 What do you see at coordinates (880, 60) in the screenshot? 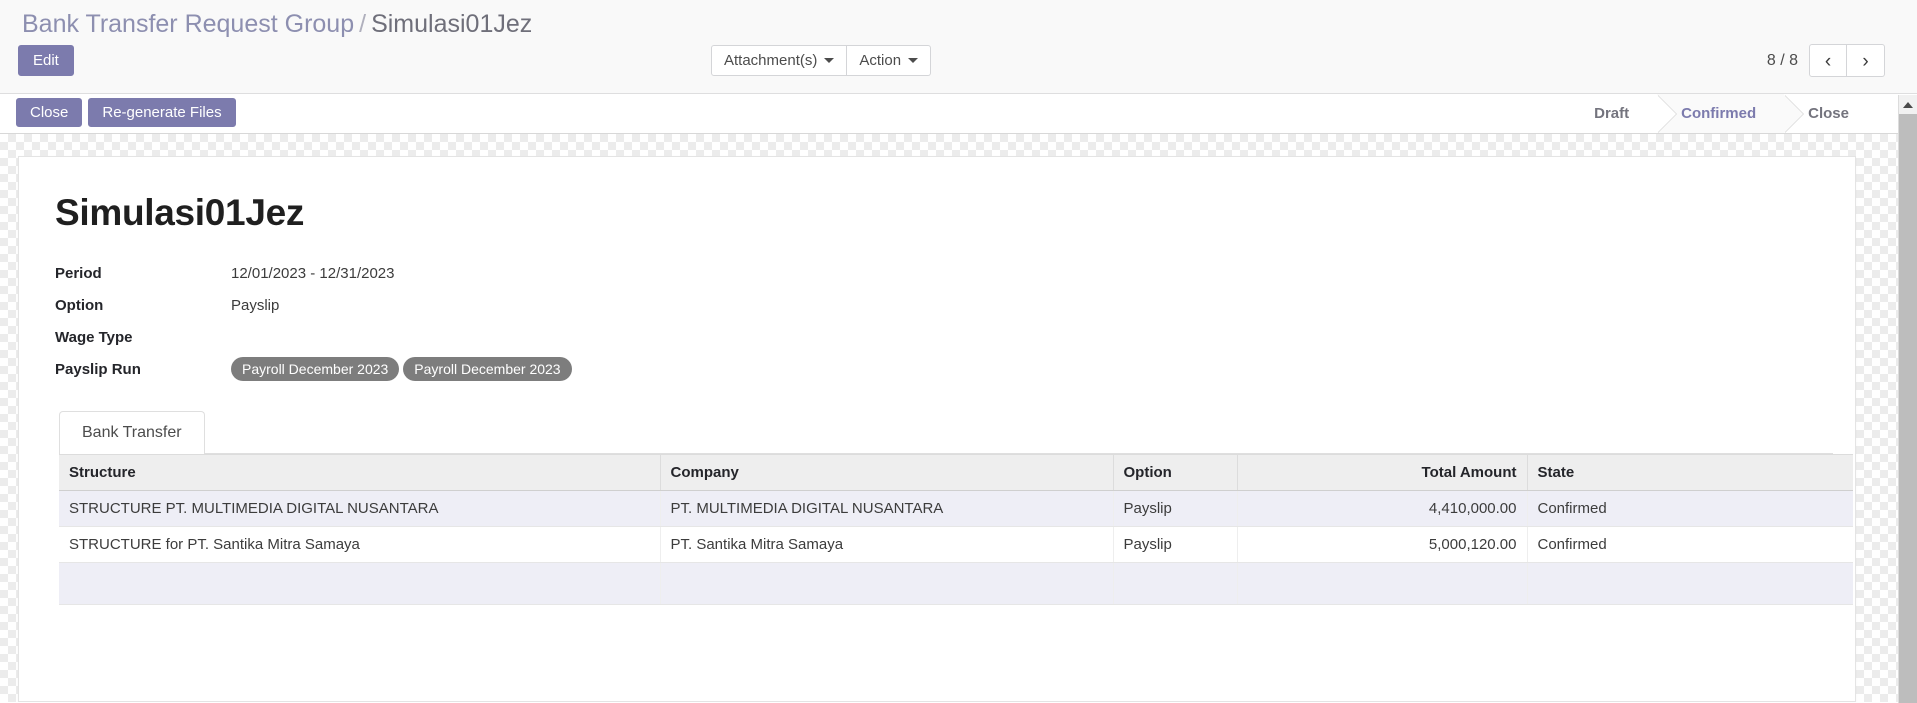
I see `action-label: Action` at bounding box center [880, 60].